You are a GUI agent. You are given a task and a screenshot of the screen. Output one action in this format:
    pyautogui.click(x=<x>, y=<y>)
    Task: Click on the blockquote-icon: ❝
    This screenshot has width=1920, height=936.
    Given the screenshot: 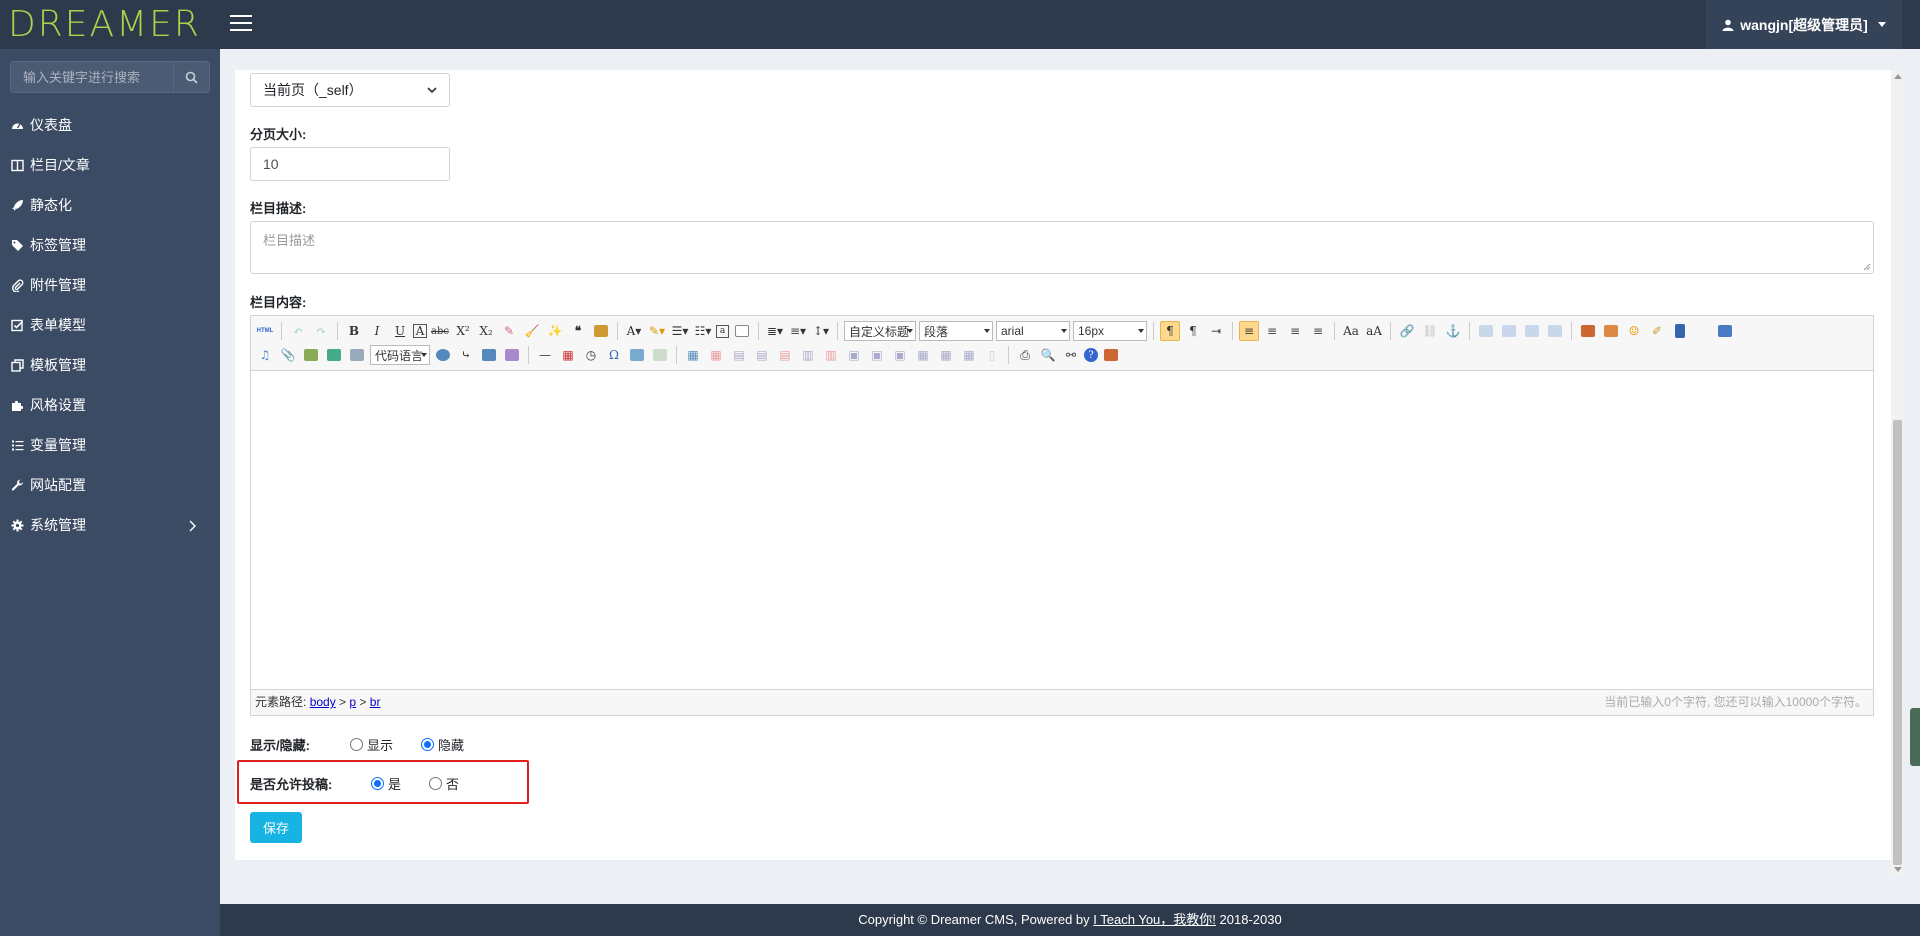 What is the action you would take?
    pyautogui.click(x=578, y=331)
    